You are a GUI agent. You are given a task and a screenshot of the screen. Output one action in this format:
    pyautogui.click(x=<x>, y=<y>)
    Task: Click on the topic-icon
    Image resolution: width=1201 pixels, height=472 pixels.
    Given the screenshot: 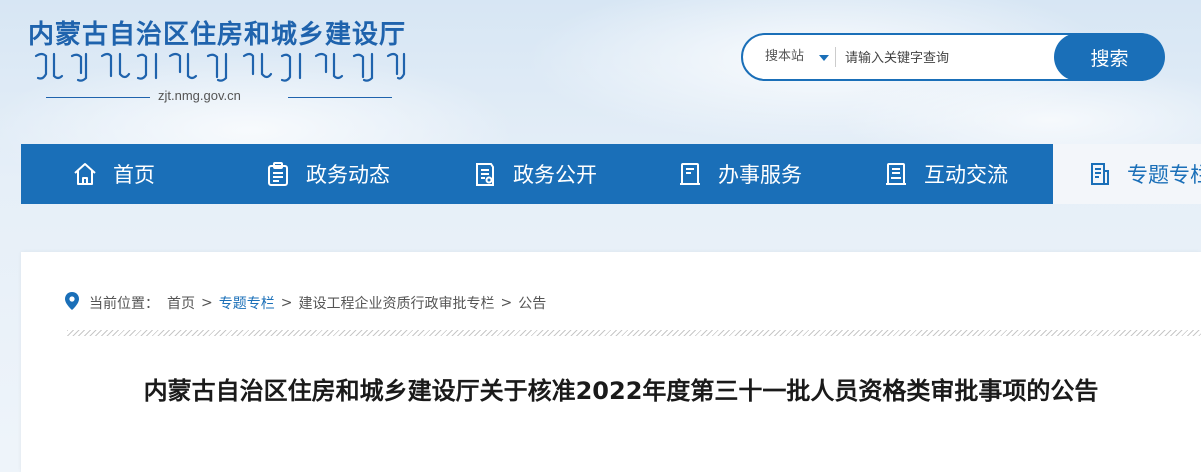 What is the action you would take?
    pyautogui.click(x=1100, y=174)
    